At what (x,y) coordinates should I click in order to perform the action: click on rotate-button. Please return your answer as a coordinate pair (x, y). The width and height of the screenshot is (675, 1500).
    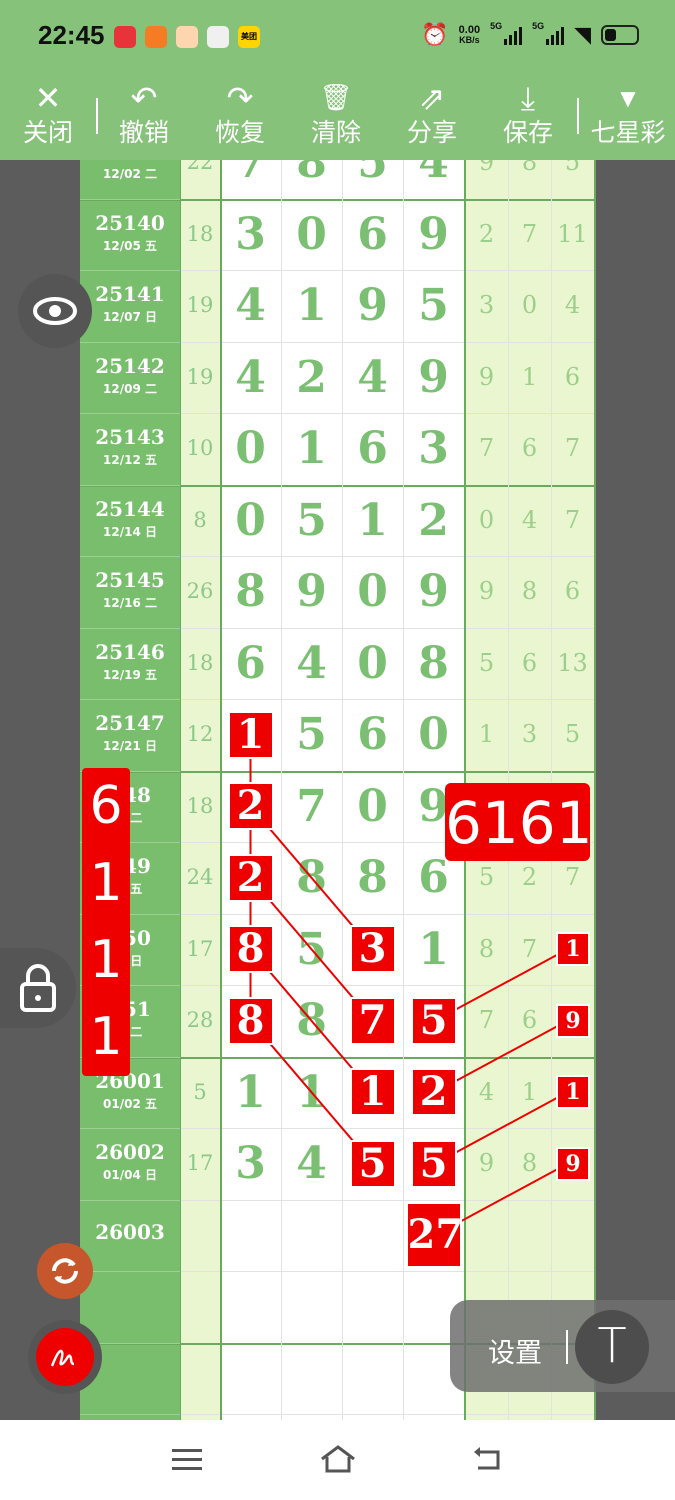
    Looking at the image, I should click on (65, 1271).